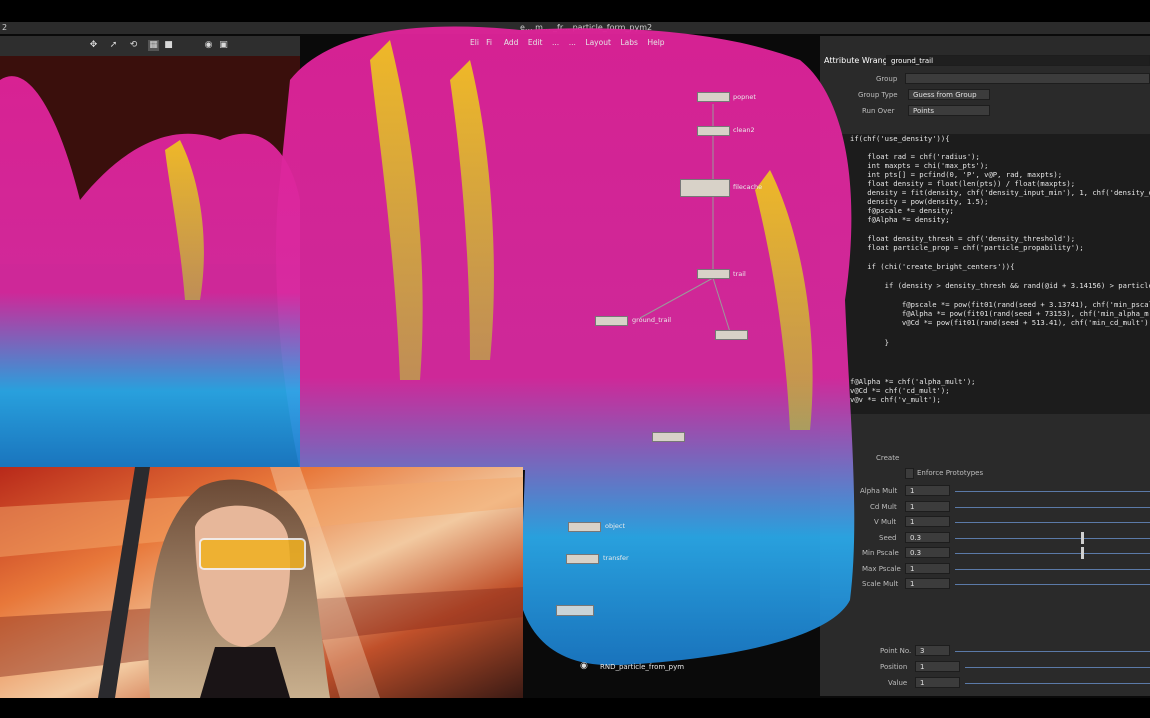 Image resolution: width=1150 pixels, height=718 pixels. What do you see at coordinates (598, 42) in the screenshot?
I see `menu-item: Layout` at bounding box center [598, 42].